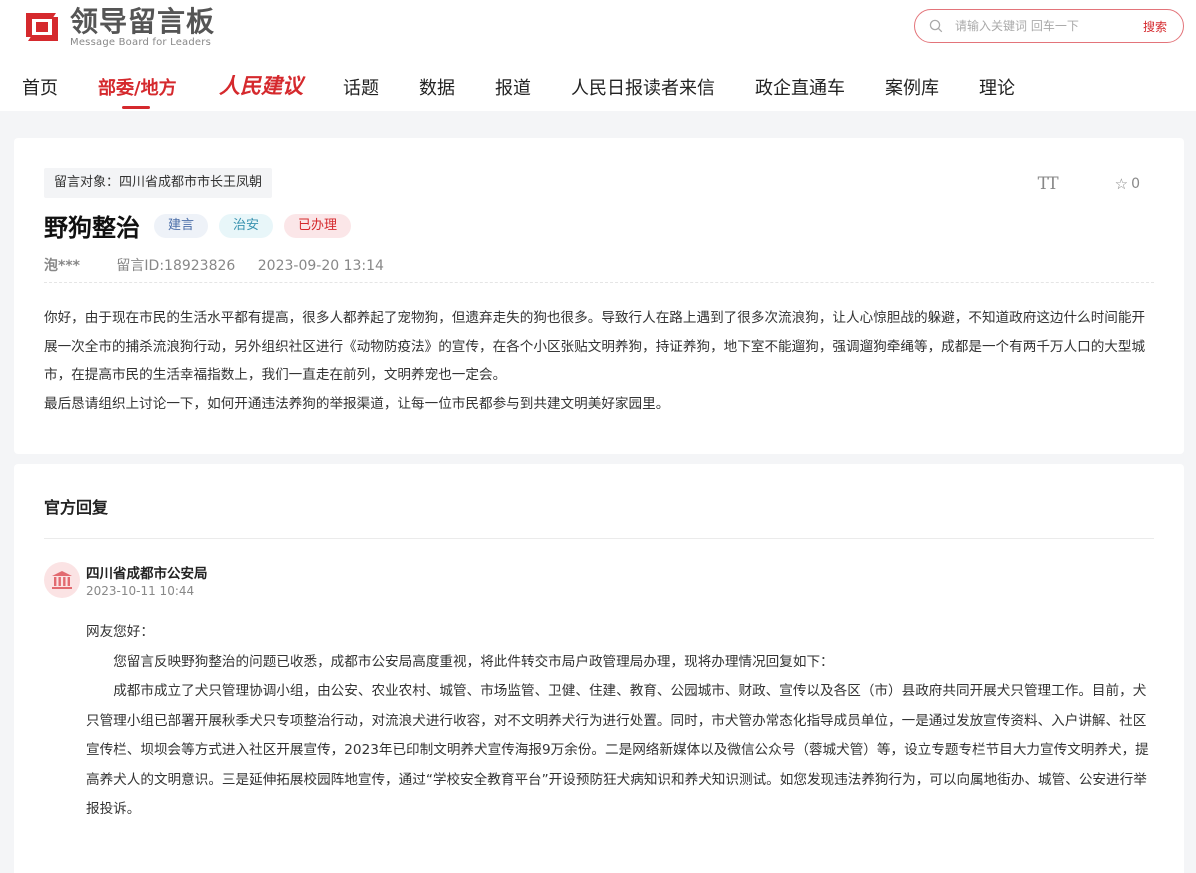 The image size is (1196, 873). Describe the element at coordinates (158, 183) in the screenshot. I see `message-target: 留言对象：四川省成都市市长王凤朝` at that location.